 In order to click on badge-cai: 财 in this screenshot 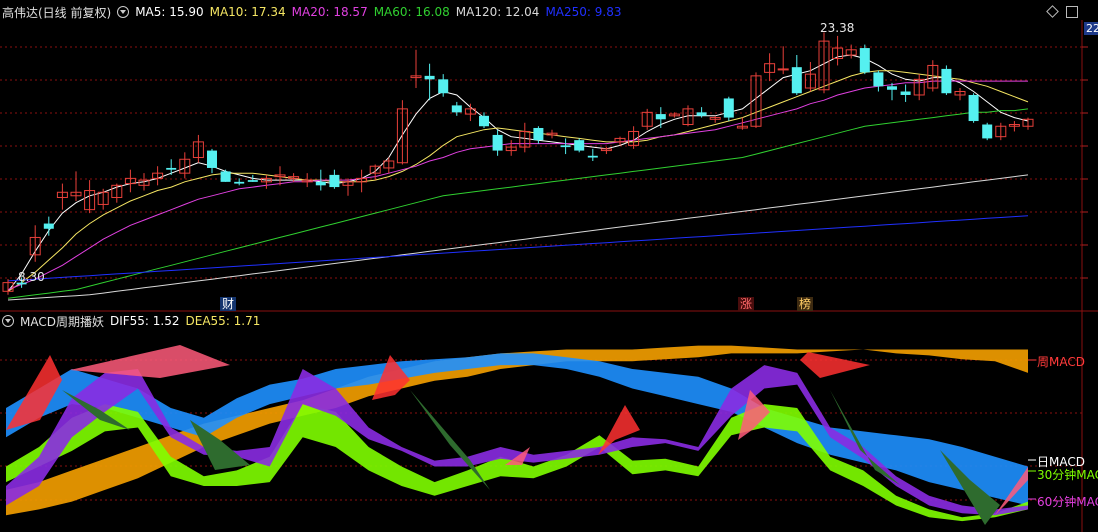, I will do `click(228, 304)`.